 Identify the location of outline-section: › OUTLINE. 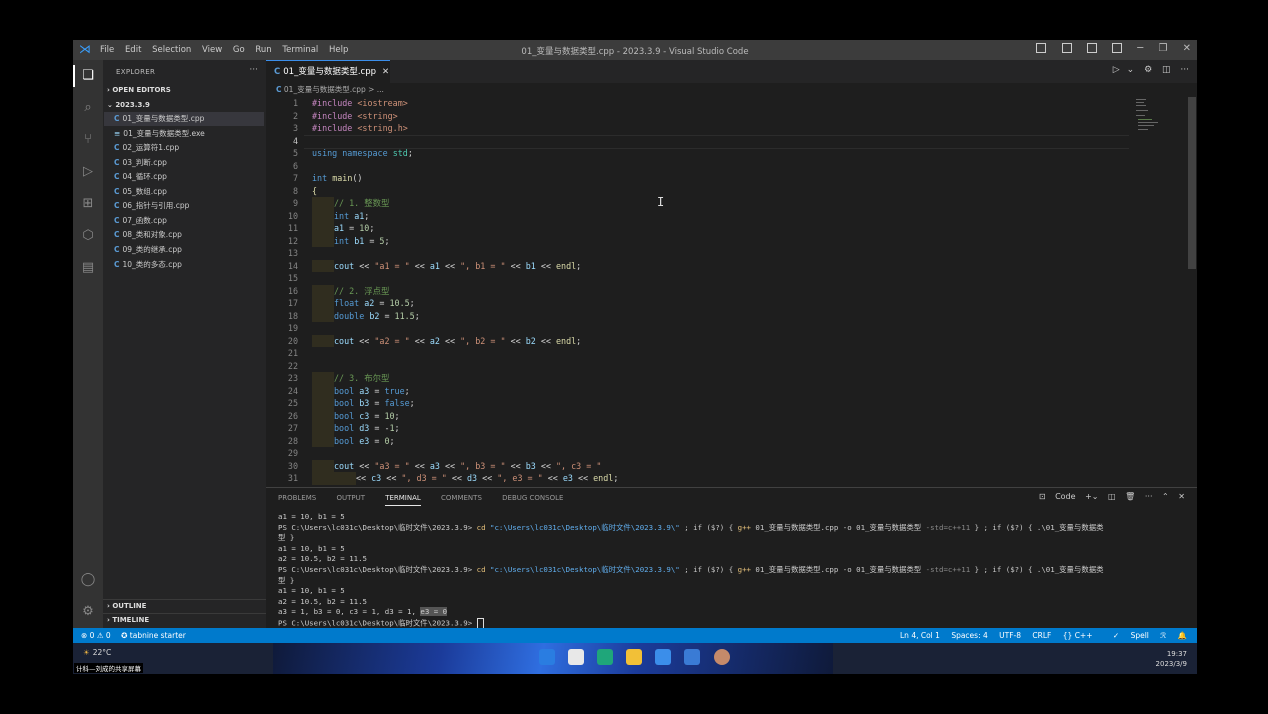
(186, 606).